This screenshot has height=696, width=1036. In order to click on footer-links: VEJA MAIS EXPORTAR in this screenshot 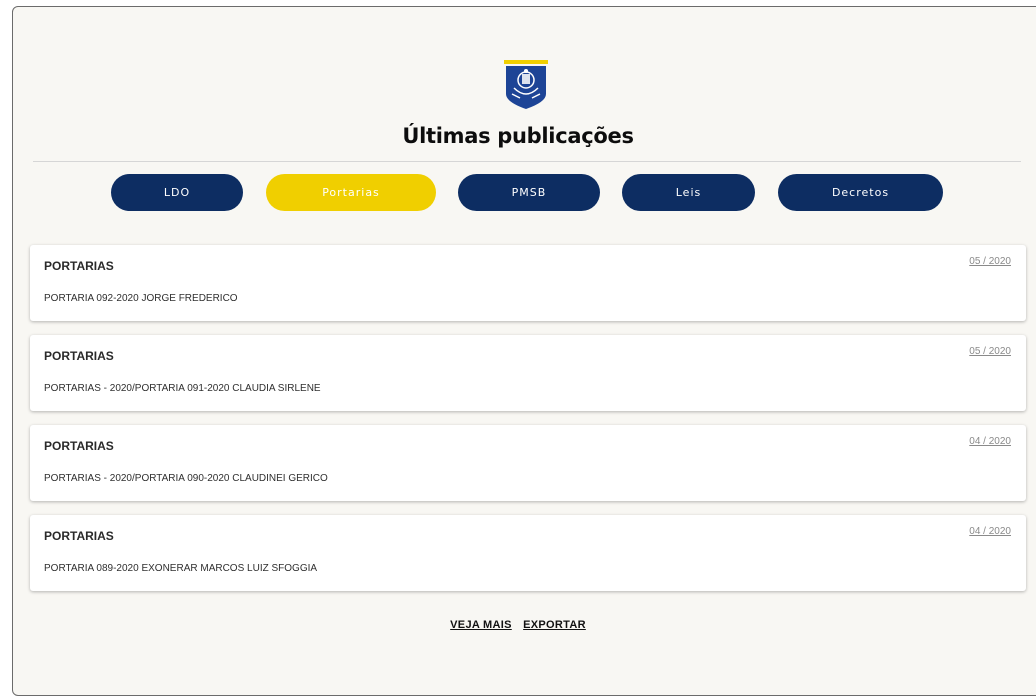, I will do `click(518, 625)`.